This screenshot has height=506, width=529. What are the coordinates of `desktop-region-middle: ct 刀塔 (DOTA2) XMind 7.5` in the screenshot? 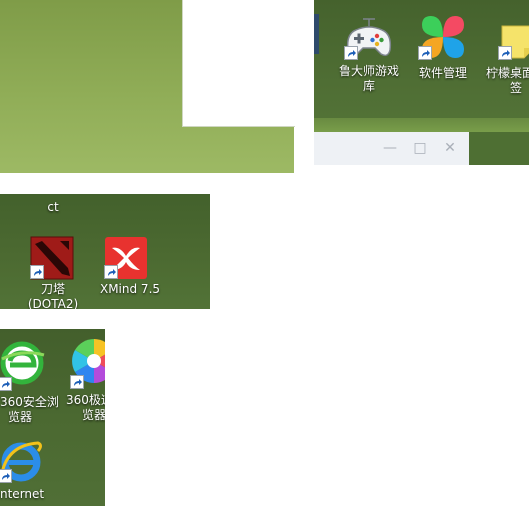 It's located at (105, 251).